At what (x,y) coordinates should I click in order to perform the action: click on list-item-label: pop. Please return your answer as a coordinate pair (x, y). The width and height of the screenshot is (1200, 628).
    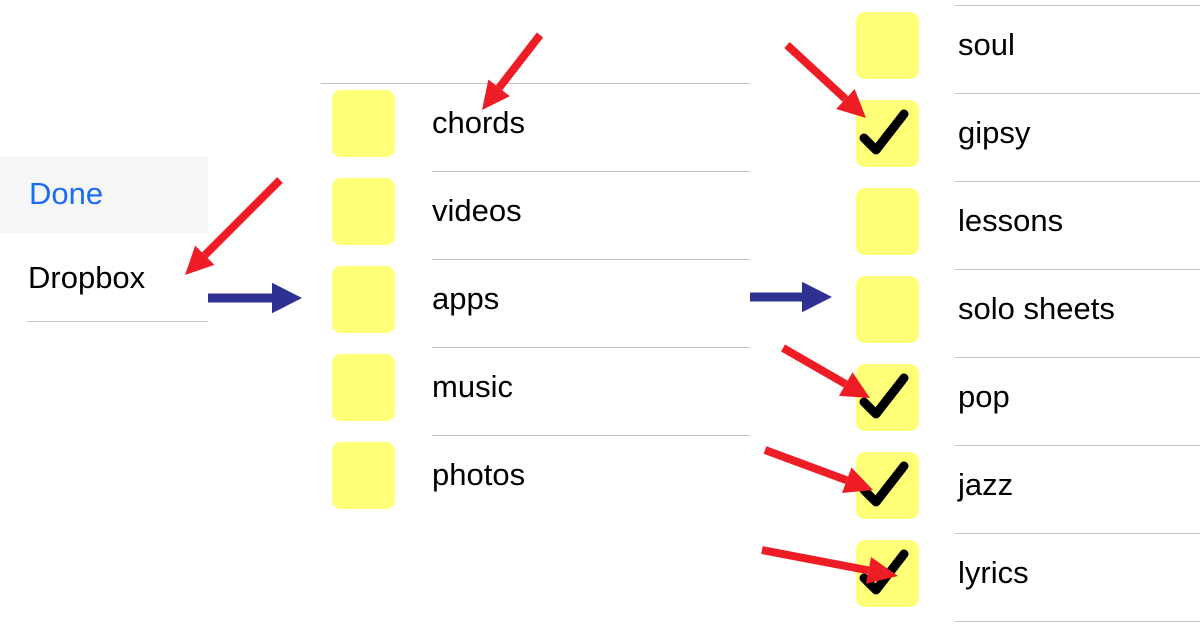
    Looking at the image, I should click on (984, 396).